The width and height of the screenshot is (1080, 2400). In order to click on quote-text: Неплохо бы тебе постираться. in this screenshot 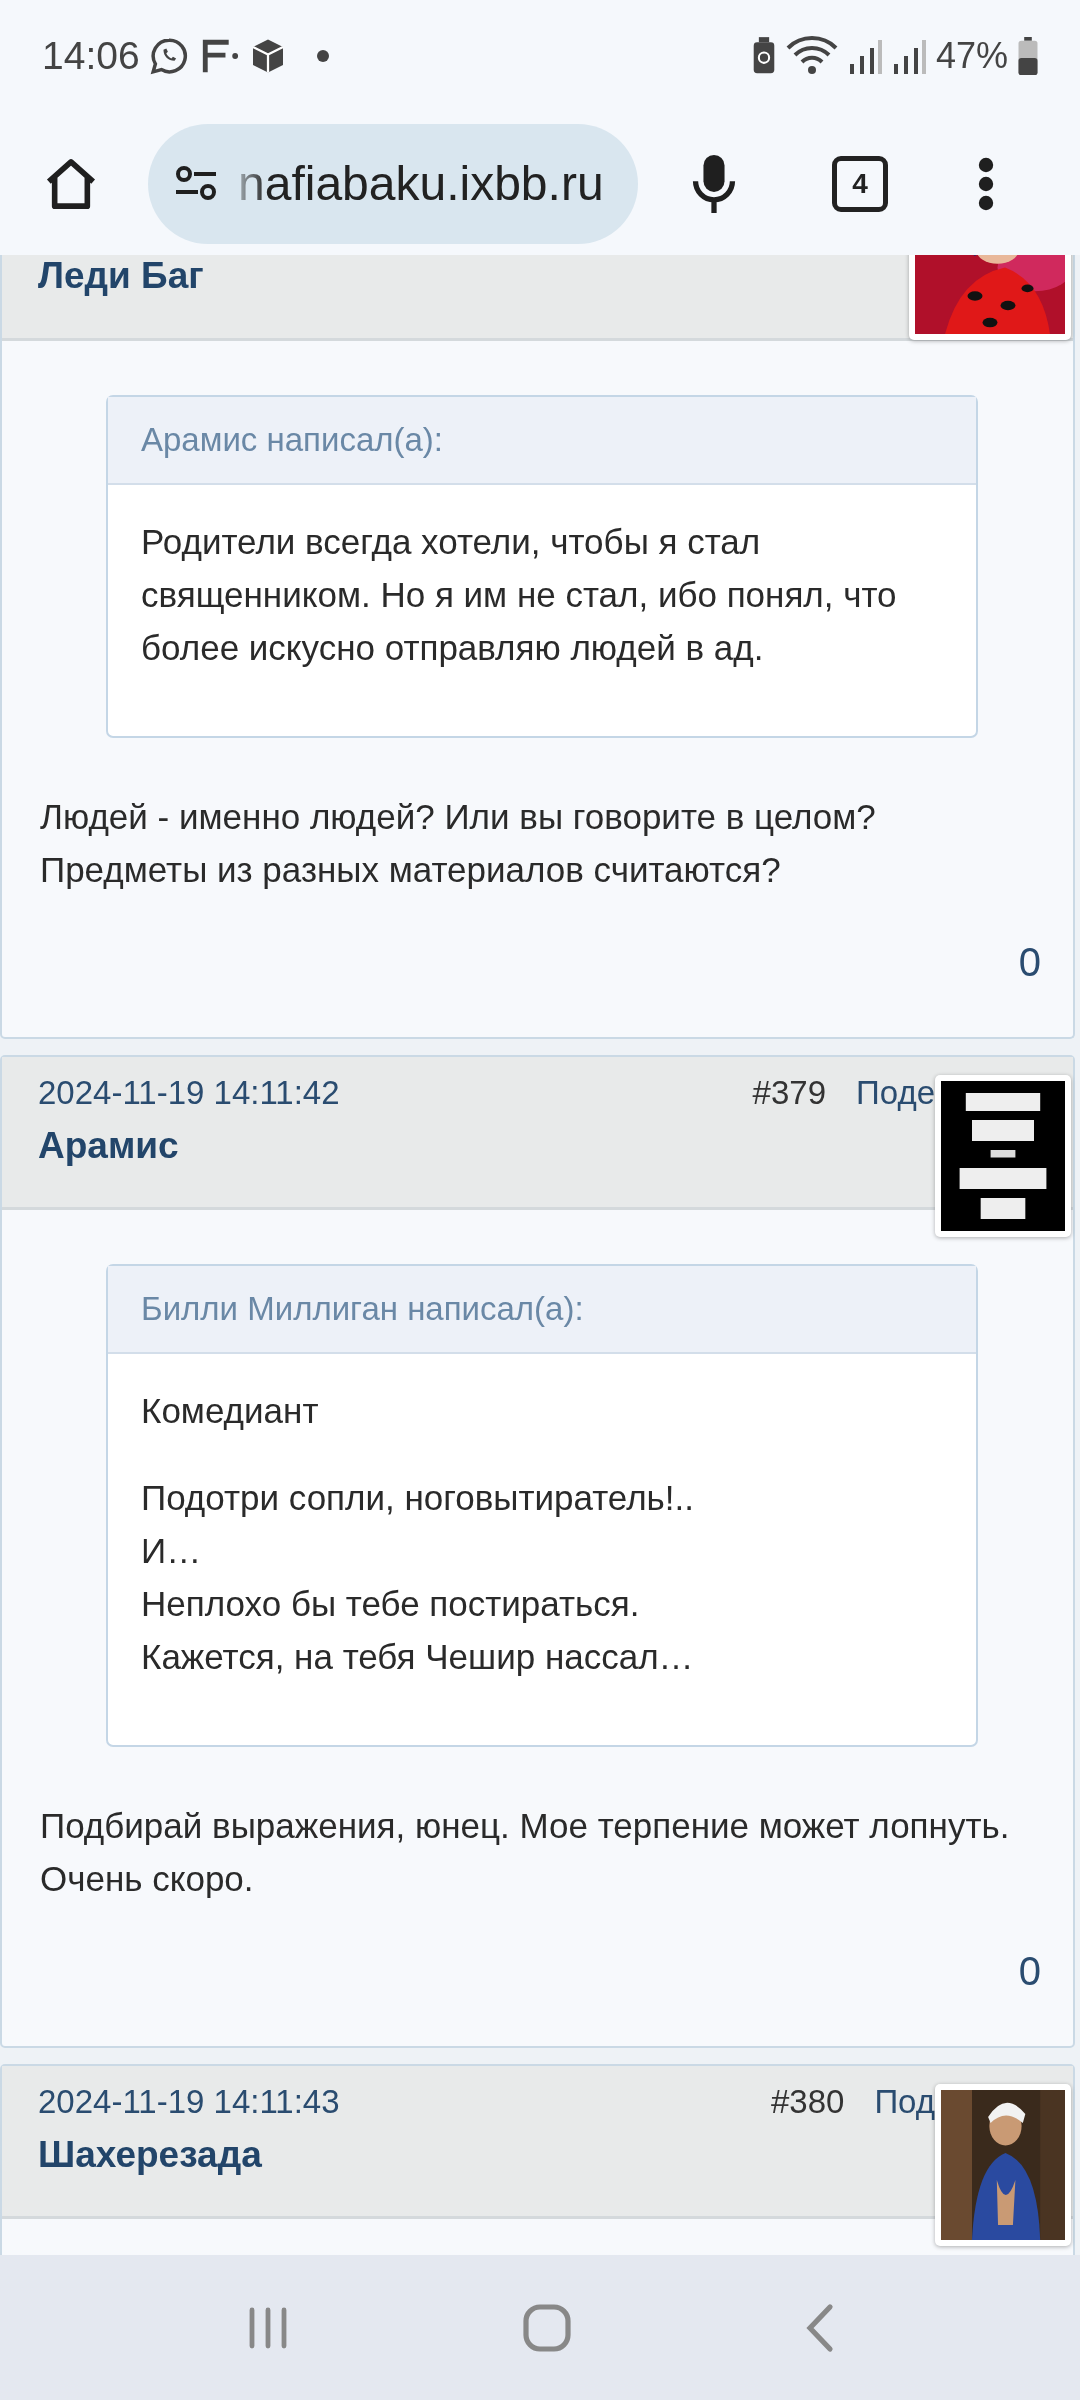, I will do `click(391, 1604)`.